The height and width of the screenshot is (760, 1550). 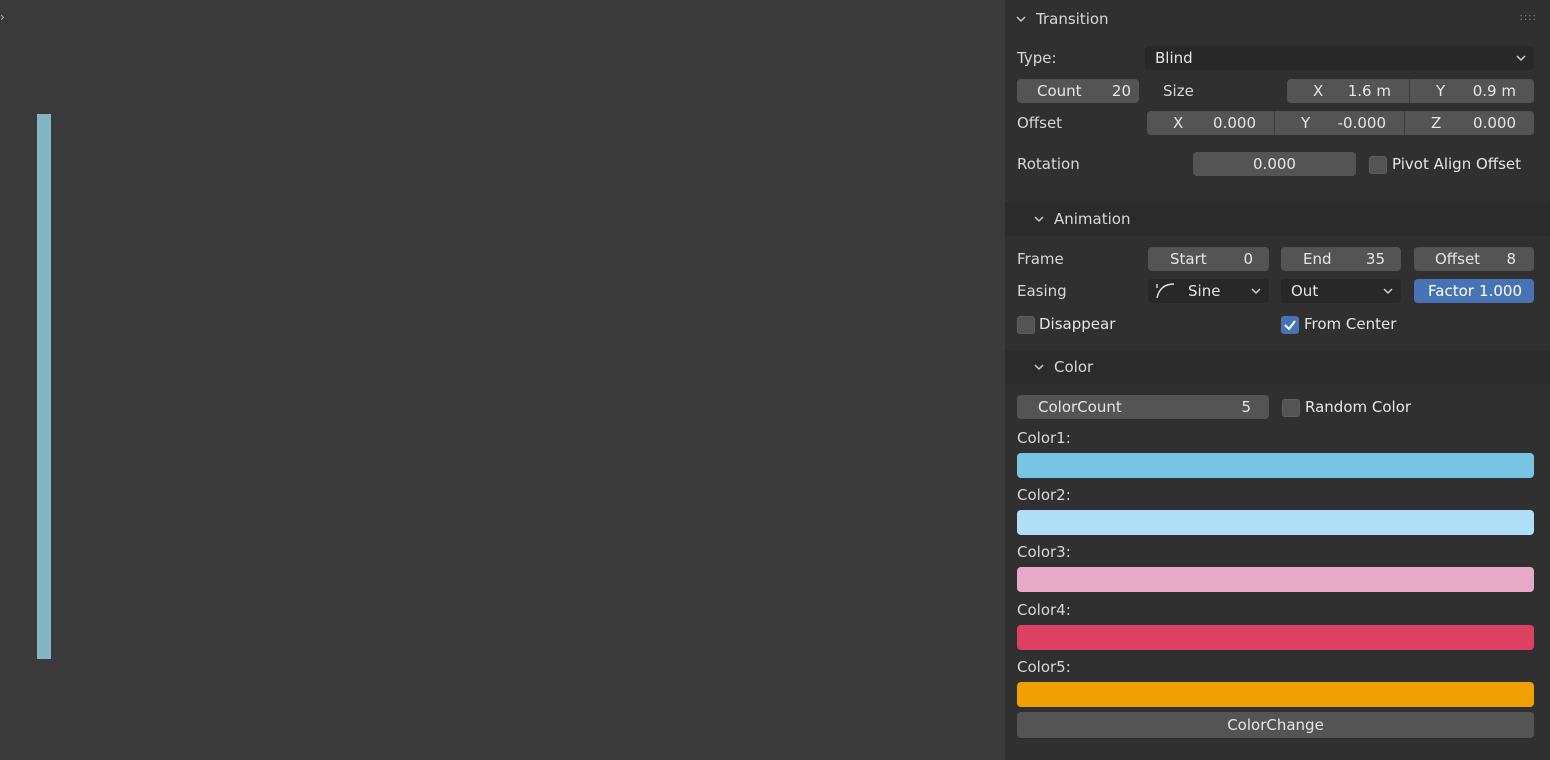 I want to click on frame-offset-field: Offset 8, so click(x=1474, y=259).